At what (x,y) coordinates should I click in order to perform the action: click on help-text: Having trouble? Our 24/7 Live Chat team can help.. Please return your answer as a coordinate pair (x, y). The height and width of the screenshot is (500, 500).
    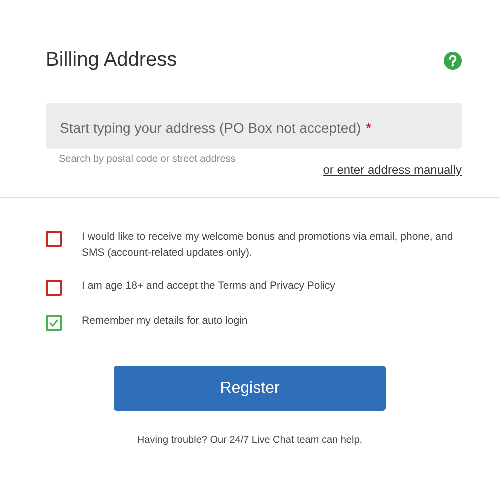
    Looking at the image, I should click on (250, 440).